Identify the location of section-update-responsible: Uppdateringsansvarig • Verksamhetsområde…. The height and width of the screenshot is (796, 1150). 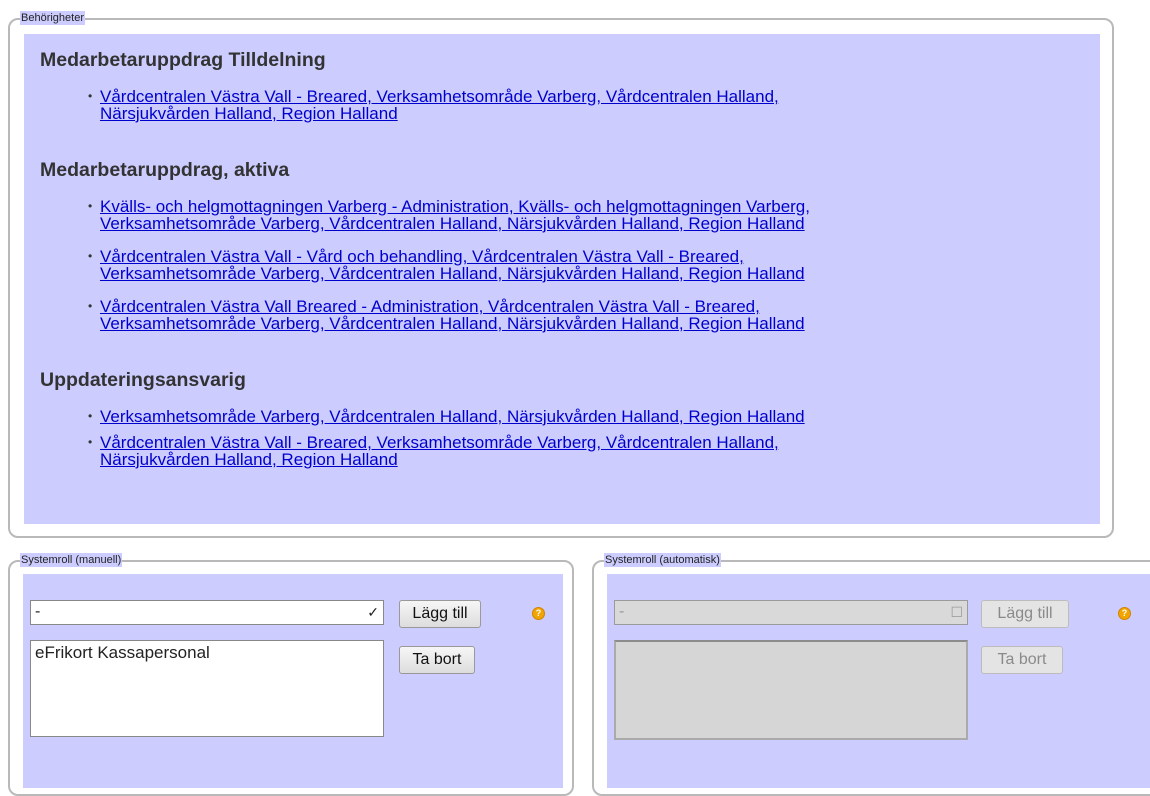
(422, 417).